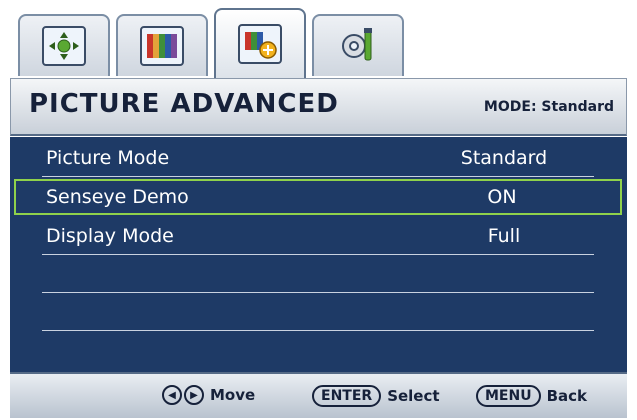 The width and height of the screenshot is (637, 420). Describe the element at coordinates (504, 236) in the screenshot. I see `menu-item-value: Full` at that location.